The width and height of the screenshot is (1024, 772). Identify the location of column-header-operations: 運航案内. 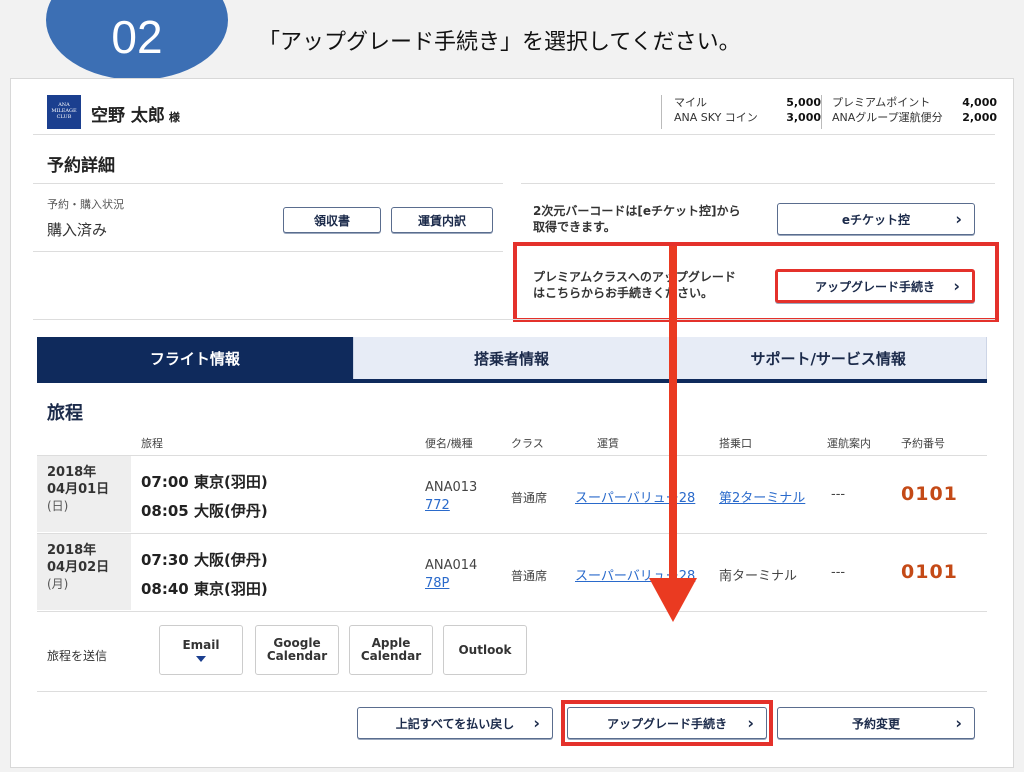
(849, 443).